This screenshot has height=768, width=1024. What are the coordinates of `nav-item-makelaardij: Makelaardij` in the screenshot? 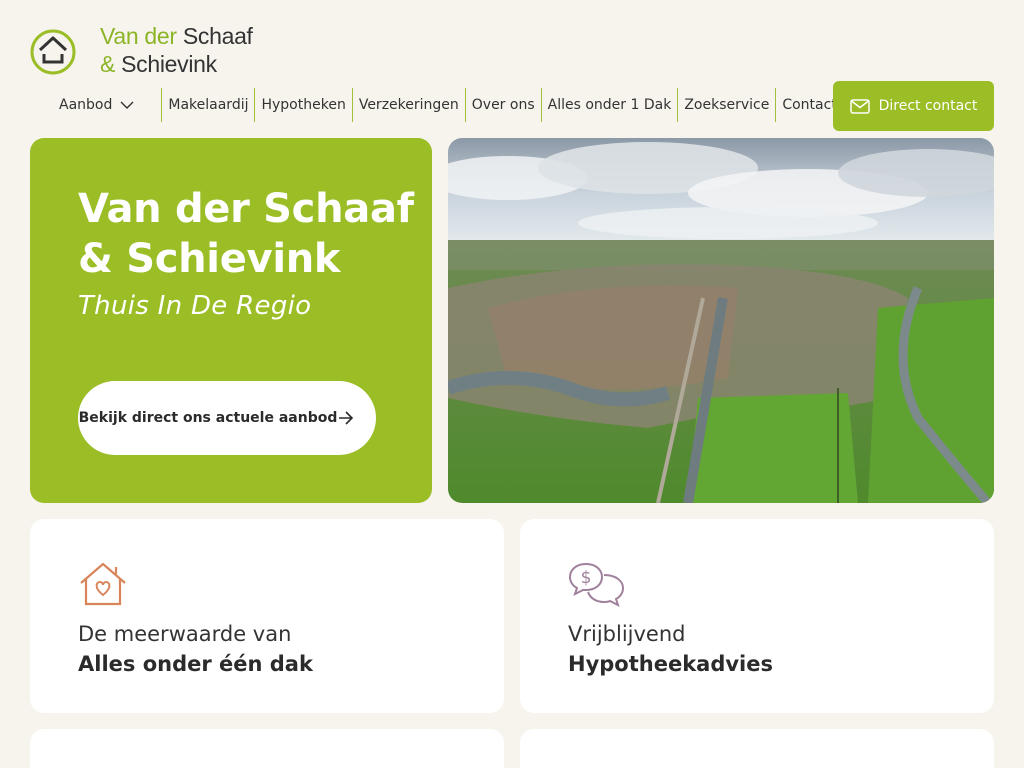 It's located at (209, 105).